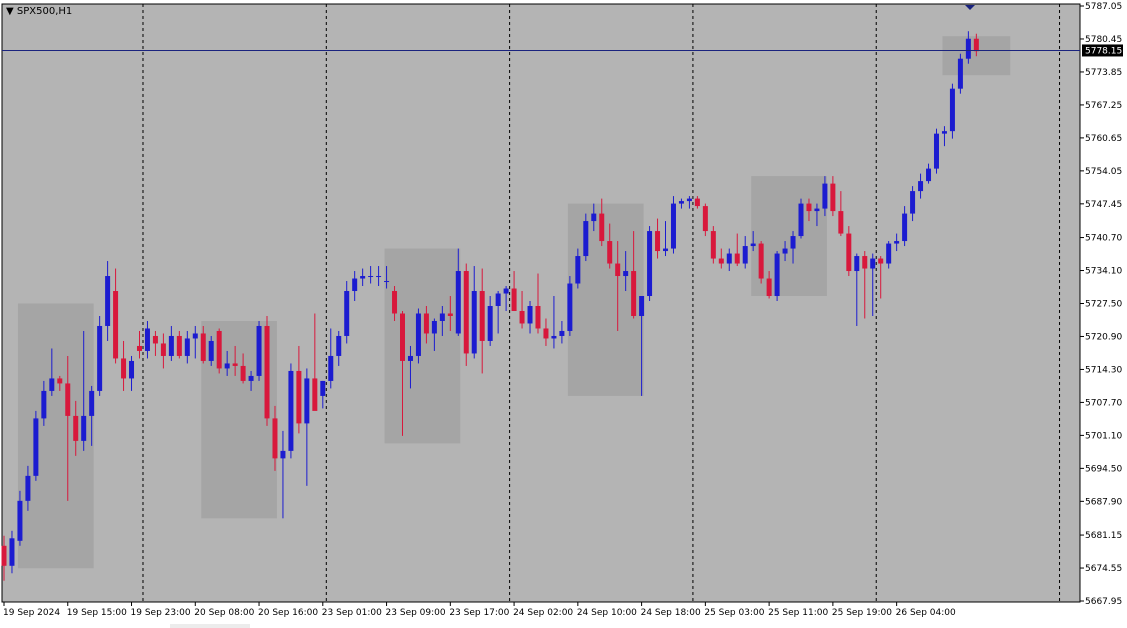 This screenshot has height=628, width=1127. What do you see at coordinates (671, 613) in the screenshot?
I see `x-tick-label: 24 Sep 18:00` at bounding box center [671, 613].